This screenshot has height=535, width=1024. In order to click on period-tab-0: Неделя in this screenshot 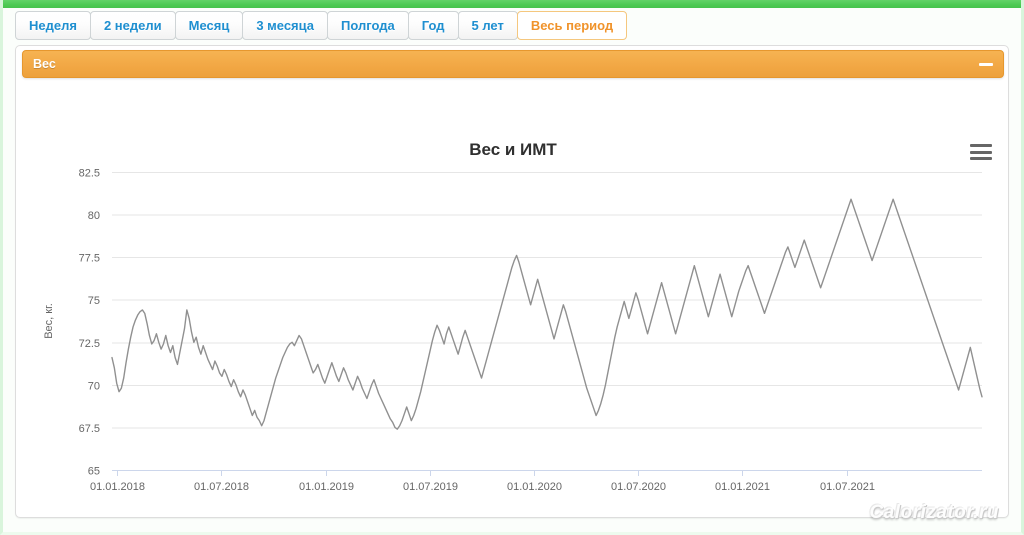, I will do `click(53, 25)`.